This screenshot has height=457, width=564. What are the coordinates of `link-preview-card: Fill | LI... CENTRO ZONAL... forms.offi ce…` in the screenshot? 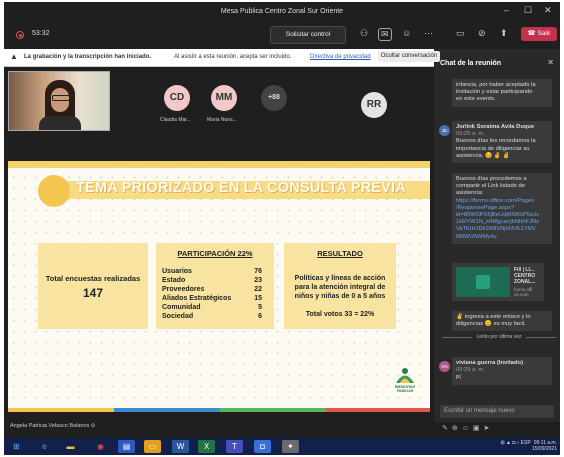 It's located at (498, 282).